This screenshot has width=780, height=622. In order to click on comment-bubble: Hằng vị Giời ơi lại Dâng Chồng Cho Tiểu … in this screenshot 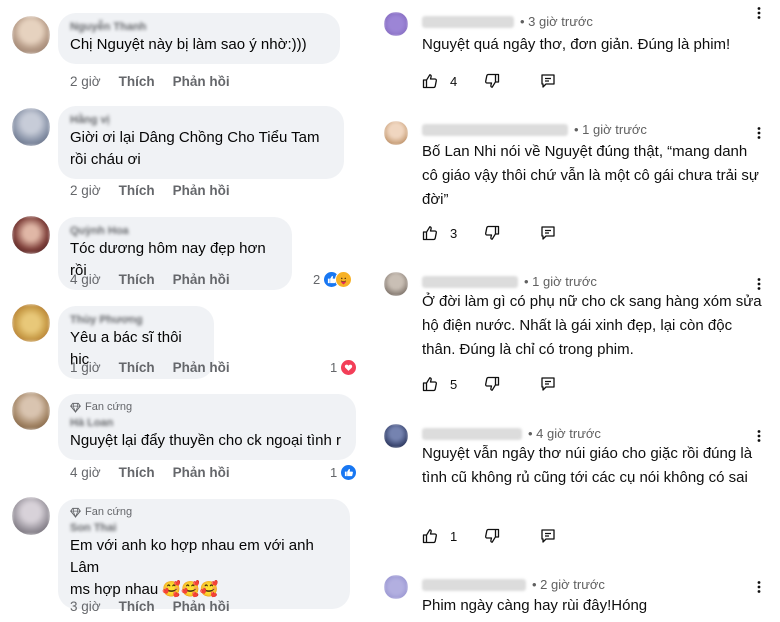, I will do `click(201, 142)`.